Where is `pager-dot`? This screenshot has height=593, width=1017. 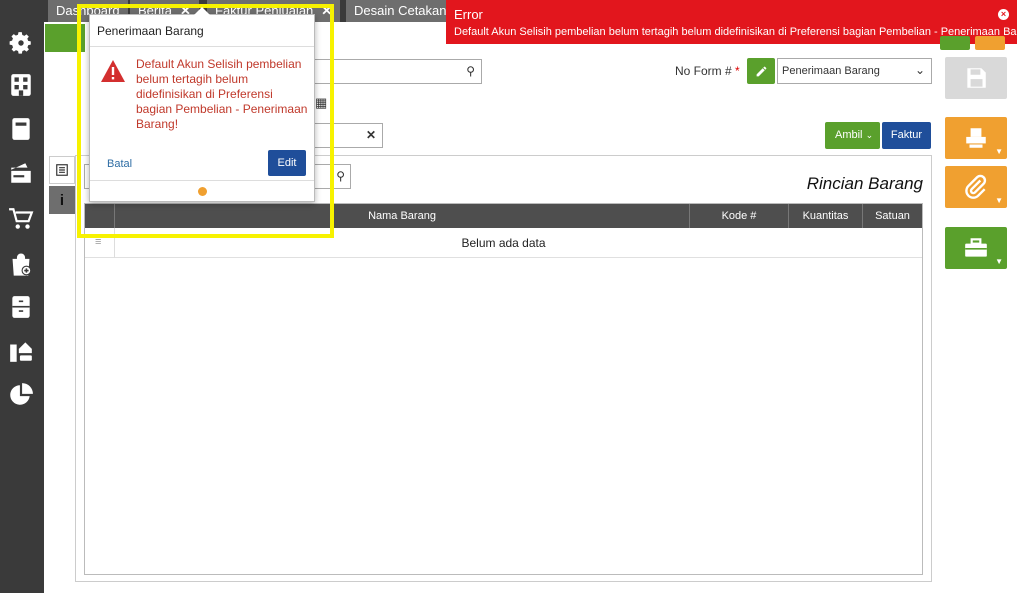 pager-dot is located at coordinates (202, 191).